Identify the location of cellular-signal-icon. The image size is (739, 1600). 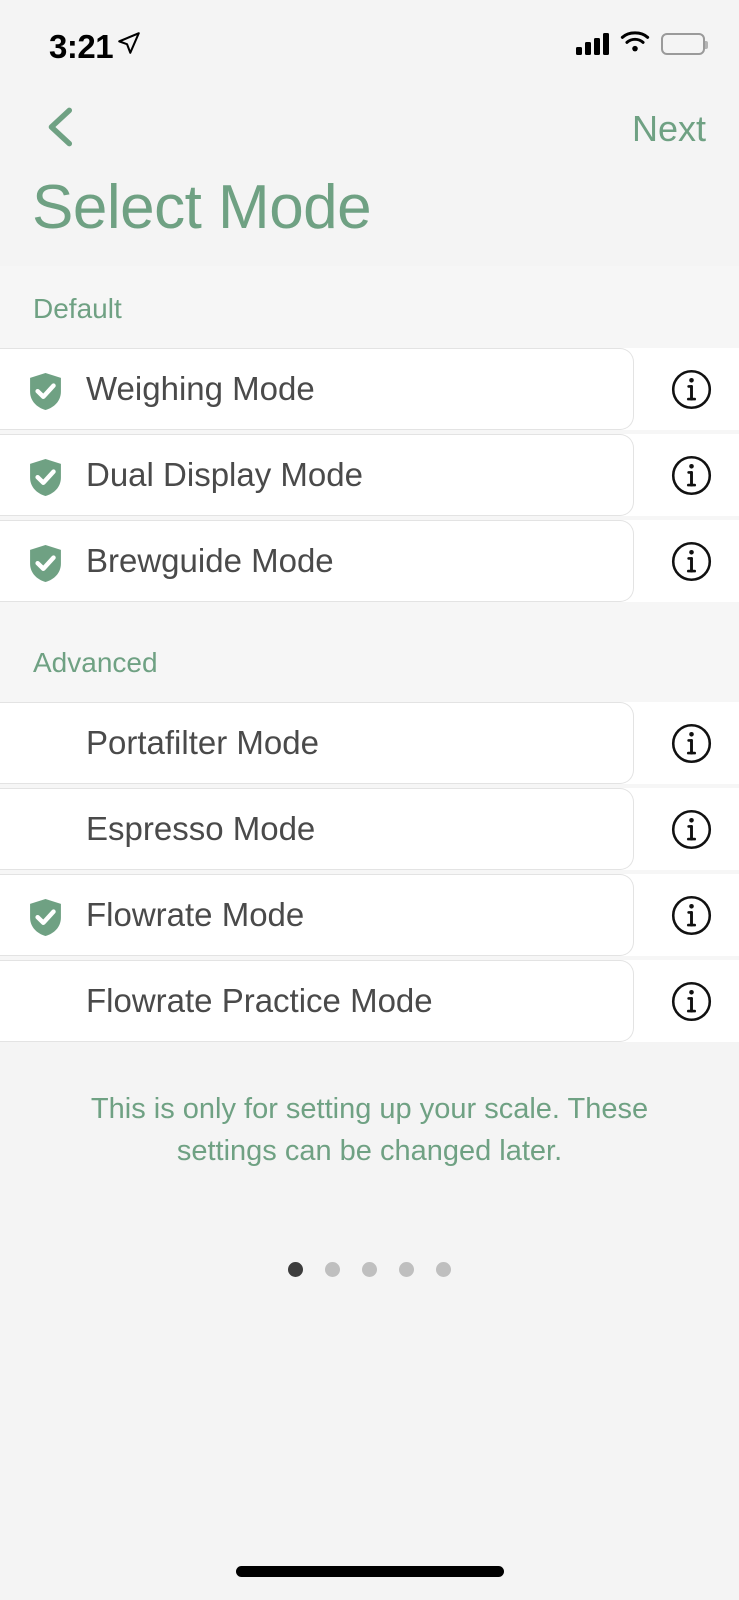
(592, 44).